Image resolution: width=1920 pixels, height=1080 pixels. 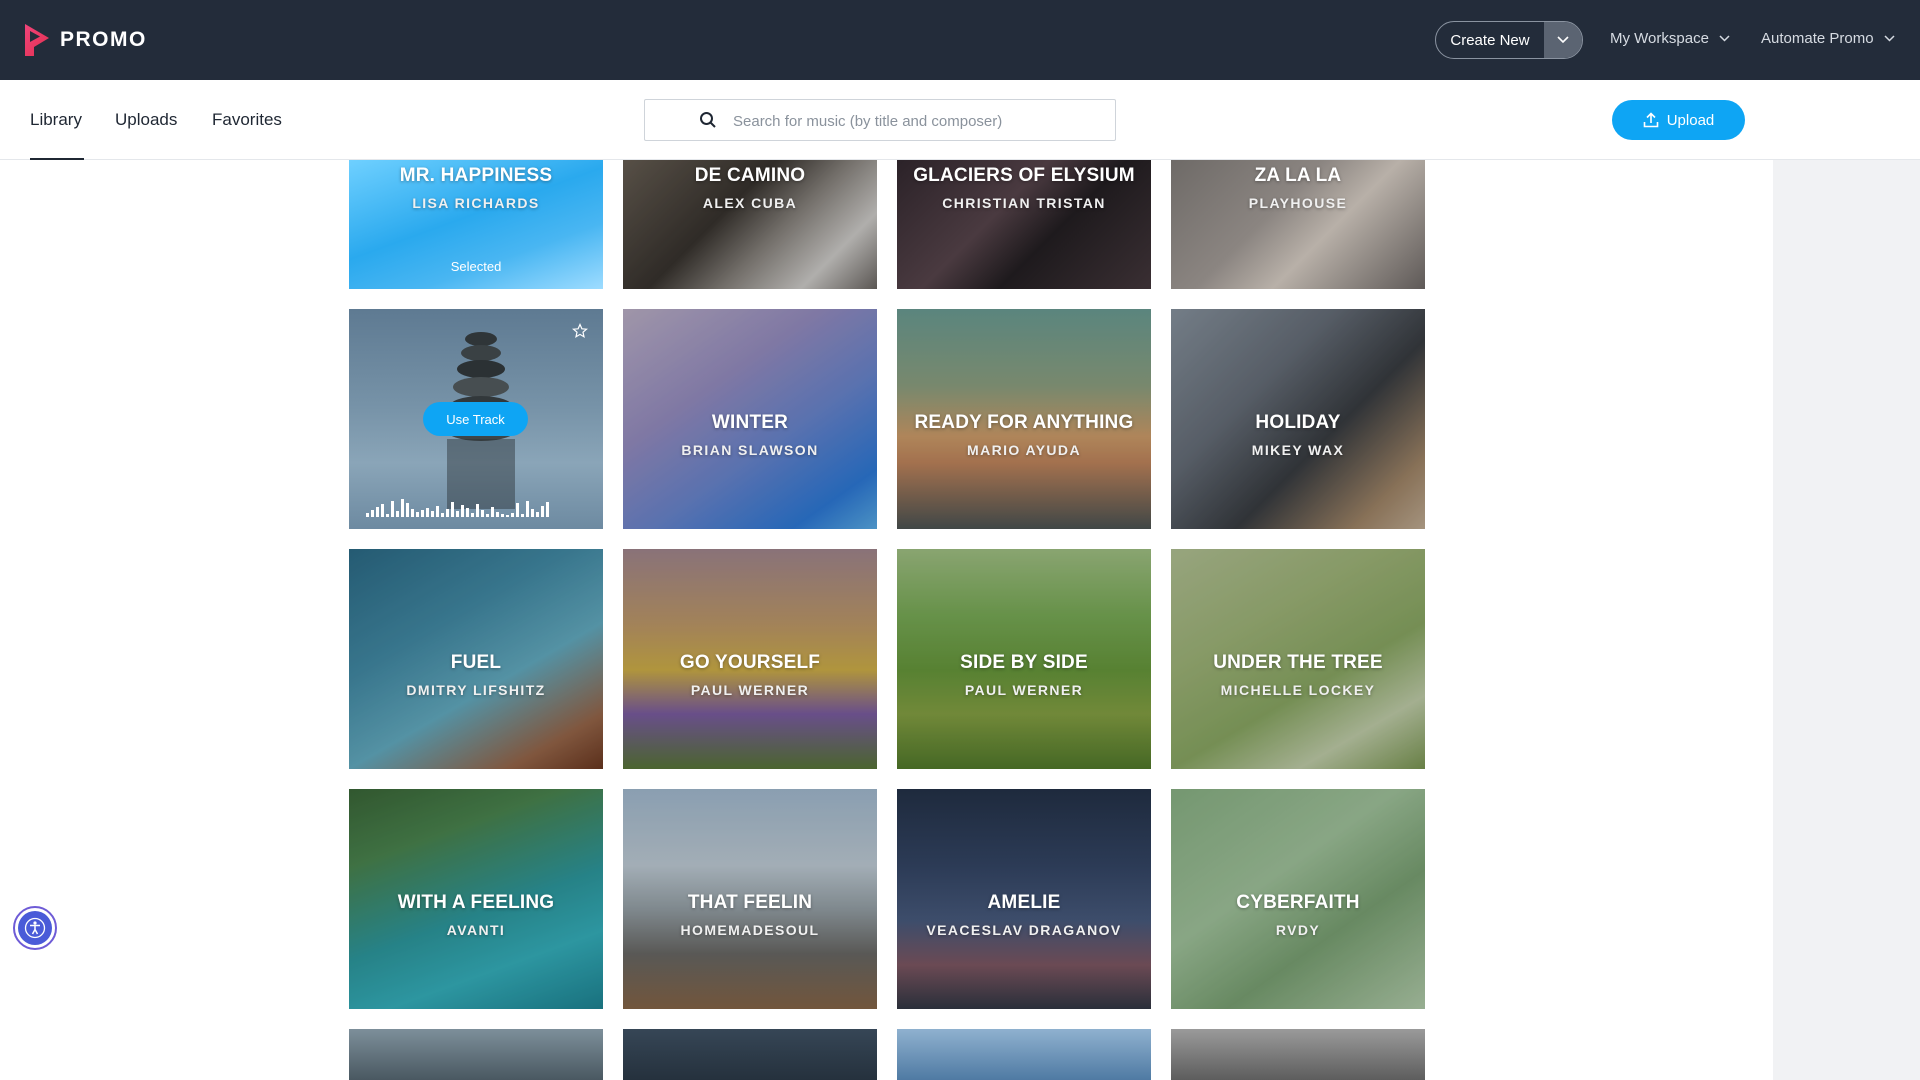 What do you see at coordinates (1659, 38) in the screenshot?
I see `my-workspace-label: My Workspace` at bounding box center [1659, 38].